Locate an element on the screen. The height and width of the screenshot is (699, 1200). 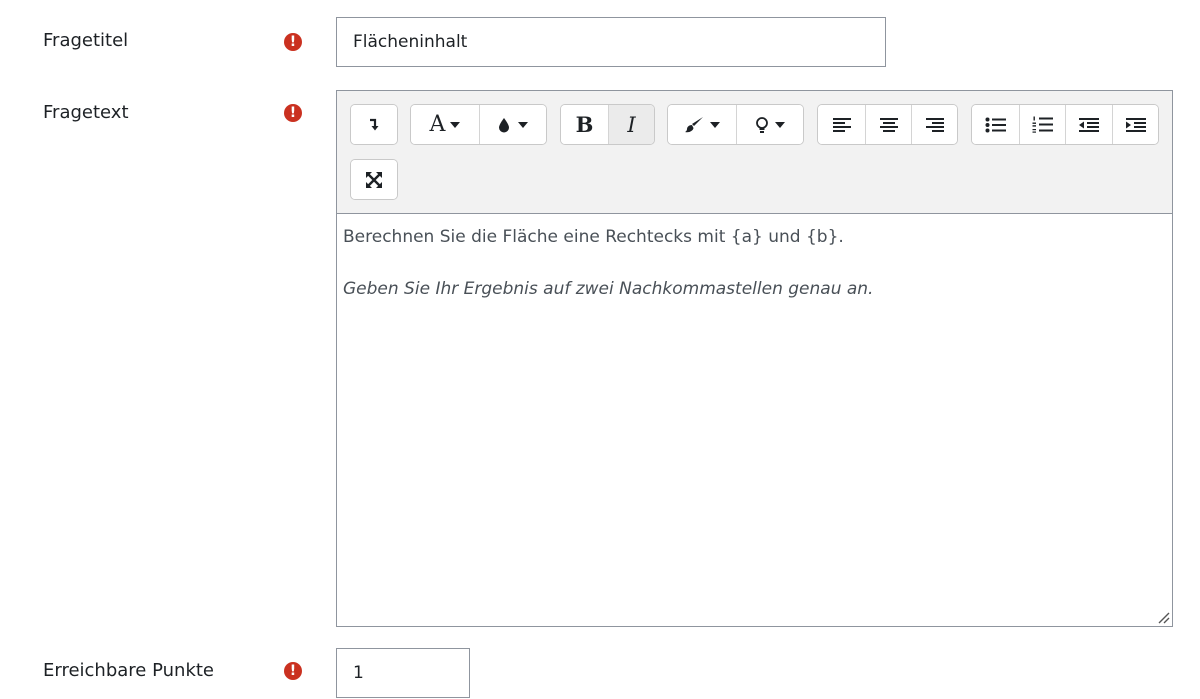
toolbar-group-lists is located at coordinates (1065, 124).